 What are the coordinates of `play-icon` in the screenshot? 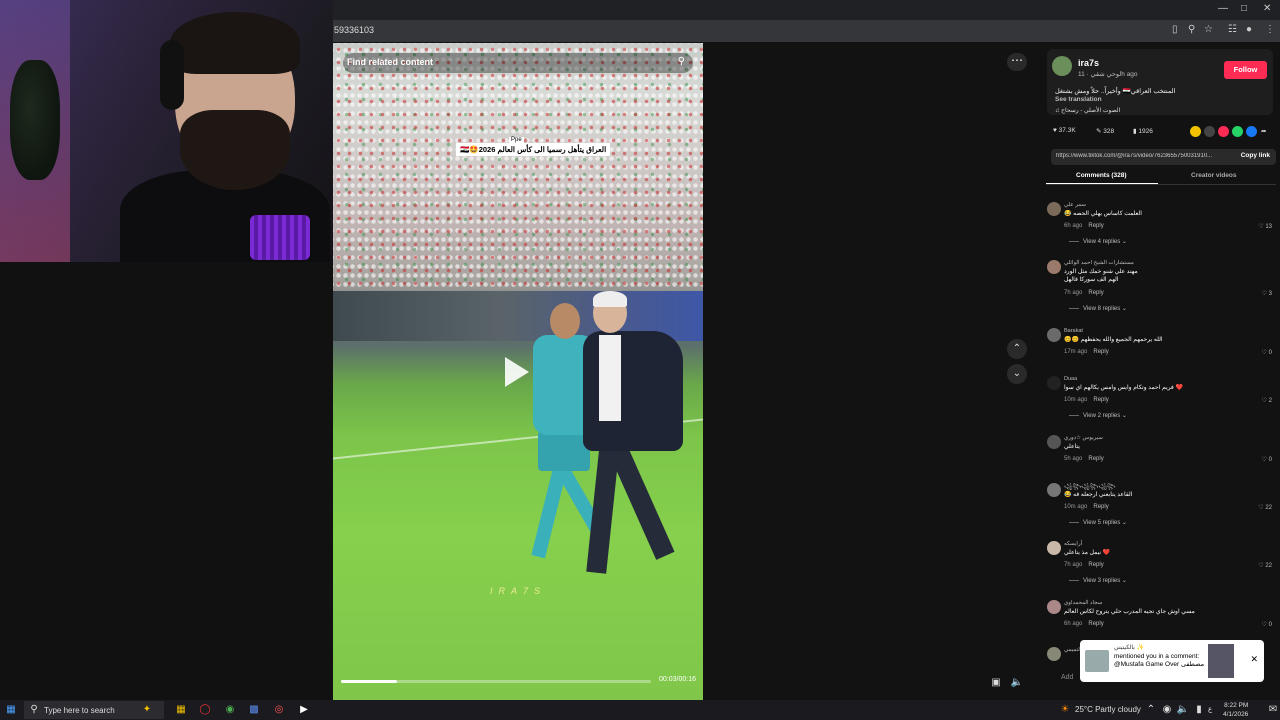 It's located at (517, 372).